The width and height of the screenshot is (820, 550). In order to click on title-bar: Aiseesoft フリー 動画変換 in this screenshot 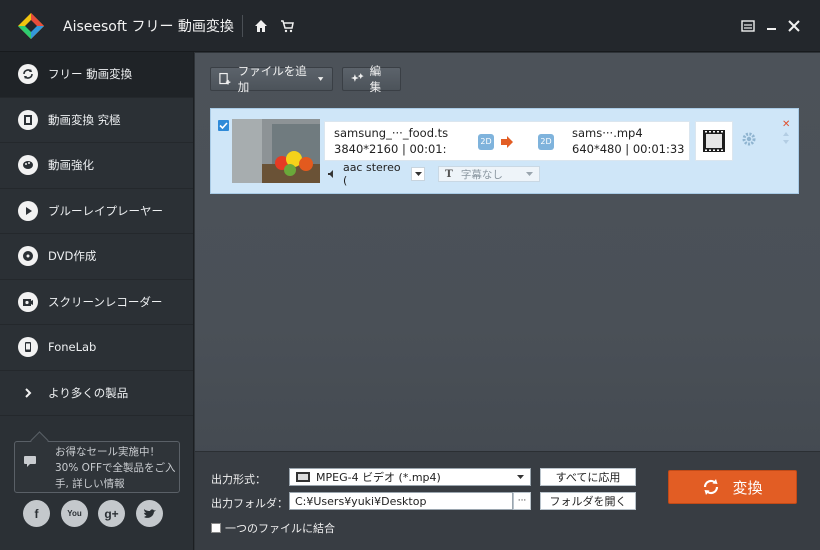, I will do `click(410, 26)`.